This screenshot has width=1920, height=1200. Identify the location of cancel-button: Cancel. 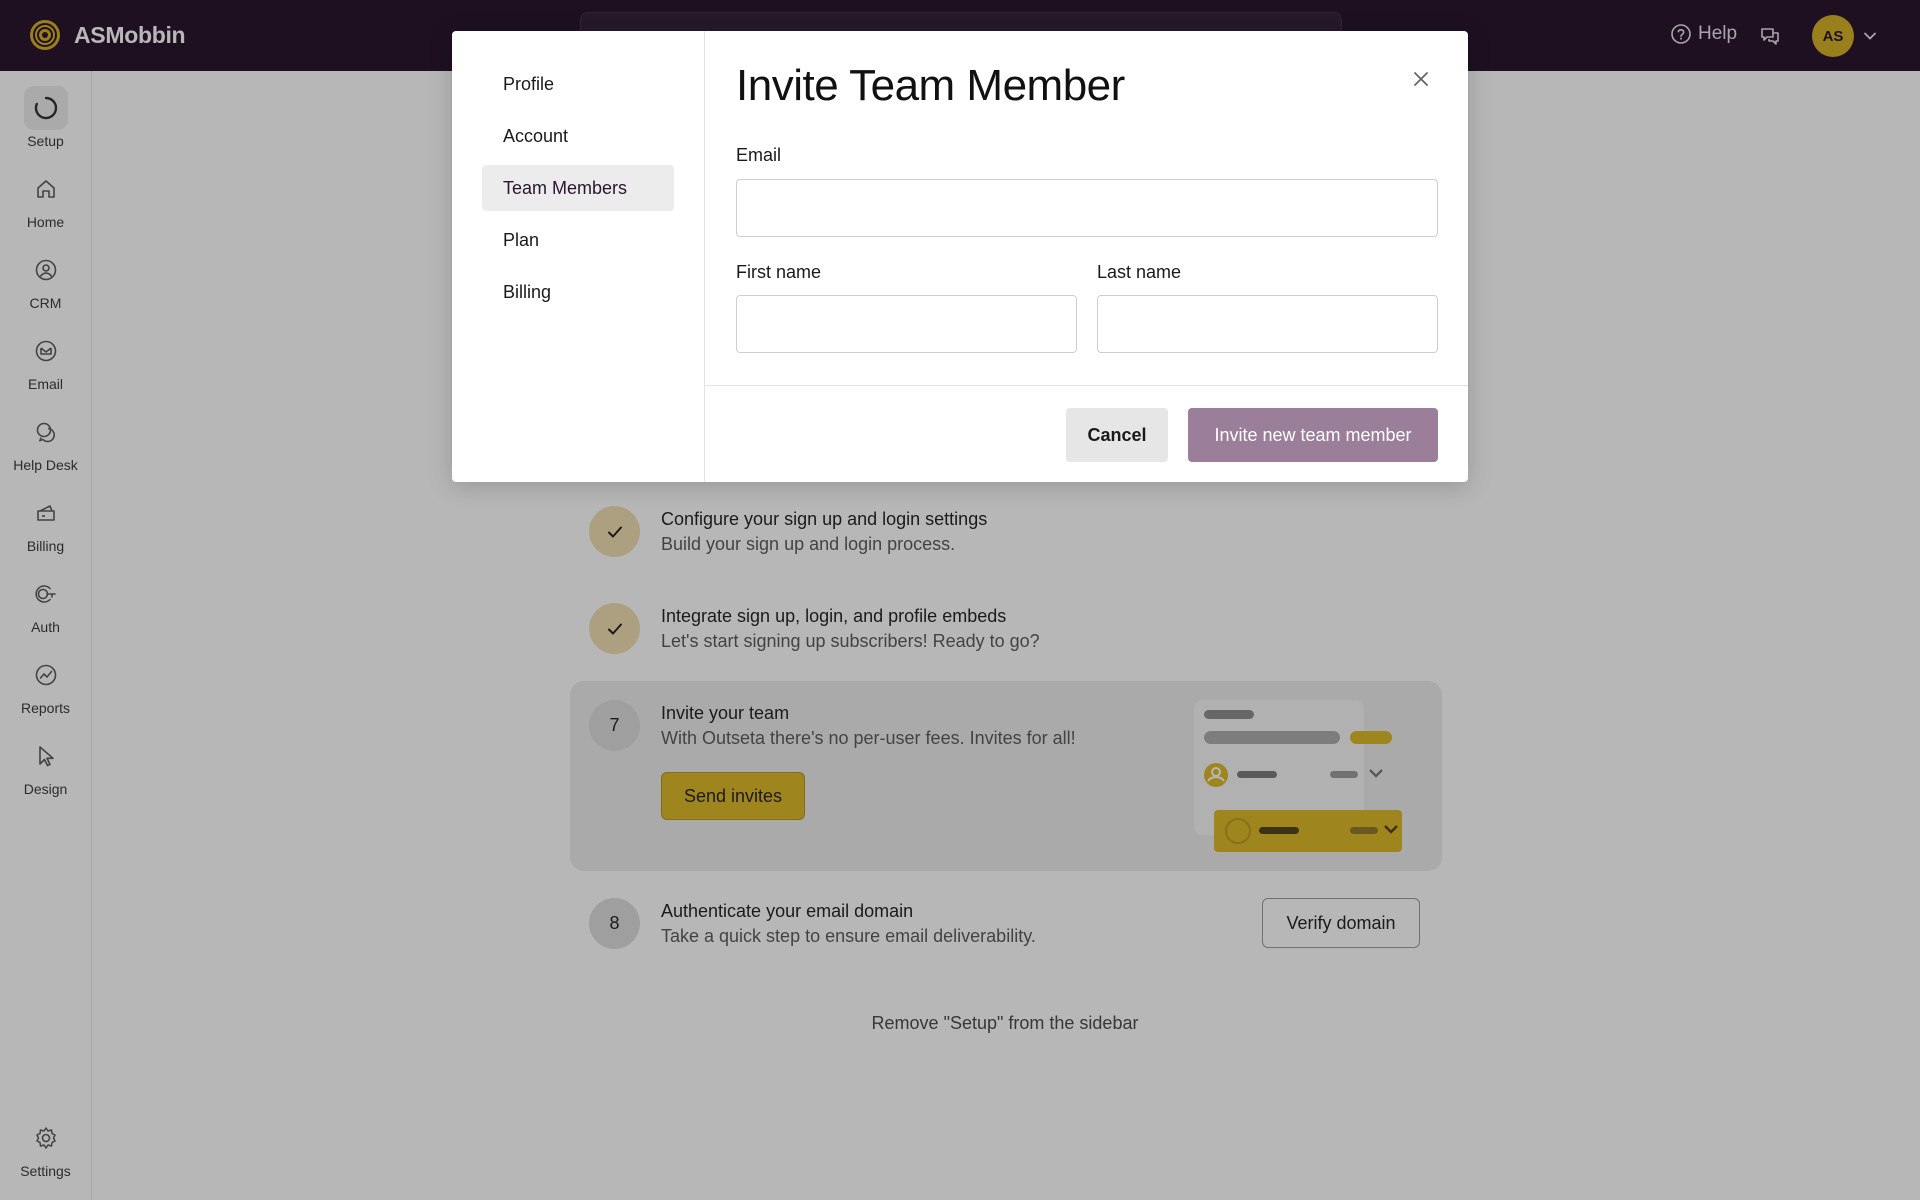
(1117, 435).